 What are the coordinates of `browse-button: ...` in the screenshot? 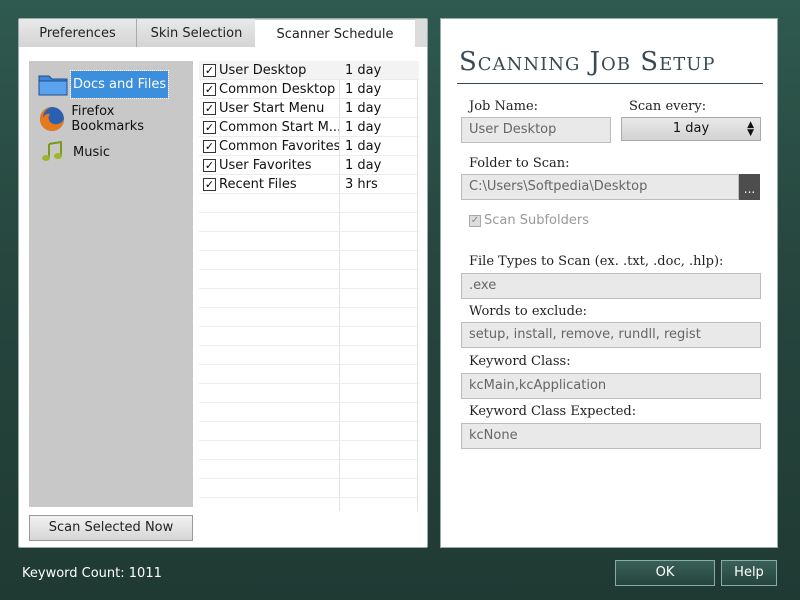 It's located at (749, 187).